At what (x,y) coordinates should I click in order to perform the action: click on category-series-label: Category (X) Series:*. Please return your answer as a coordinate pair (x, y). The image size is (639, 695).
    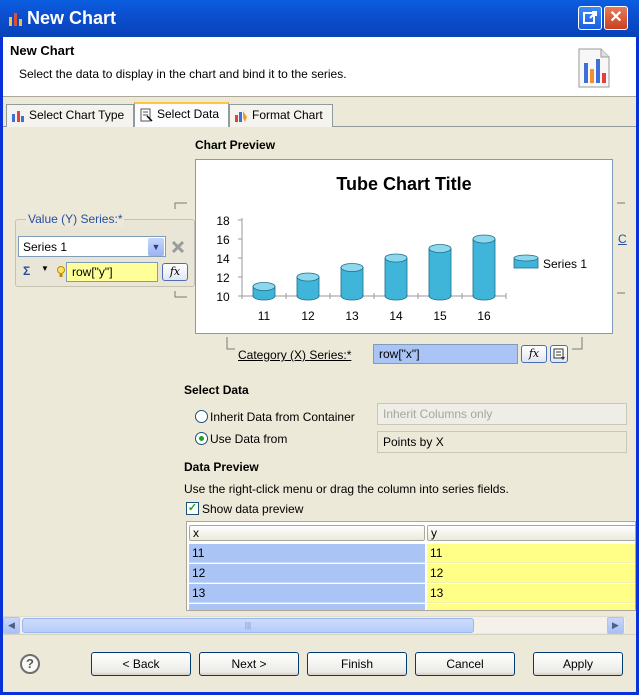
    Looking at the image, I should click on (294, 355).